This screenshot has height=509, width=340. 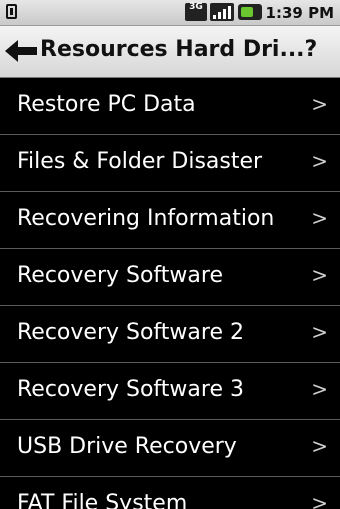 What do you see at coordinates (247, 12) in the screenshot?
I see `battery-level` at bounding box center [247, 12].